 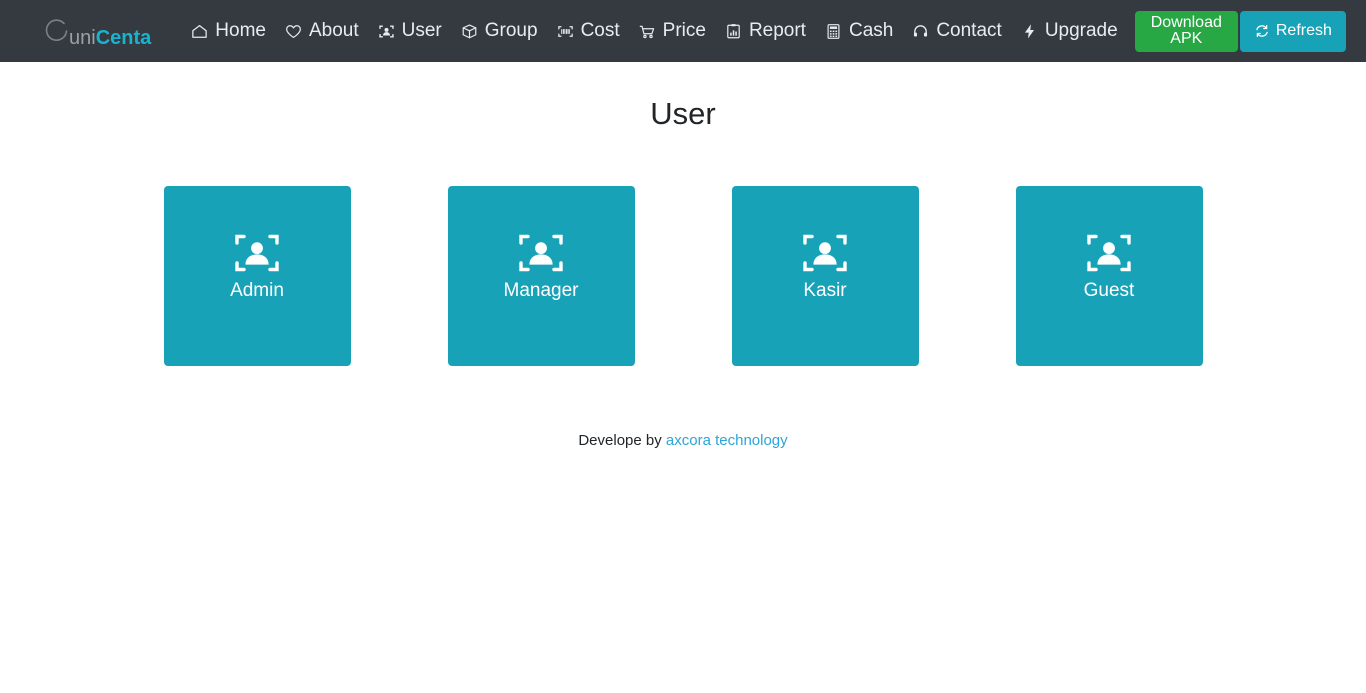 I want to click on user-card-label-guest: Guest, so click(x=1109, y=291).